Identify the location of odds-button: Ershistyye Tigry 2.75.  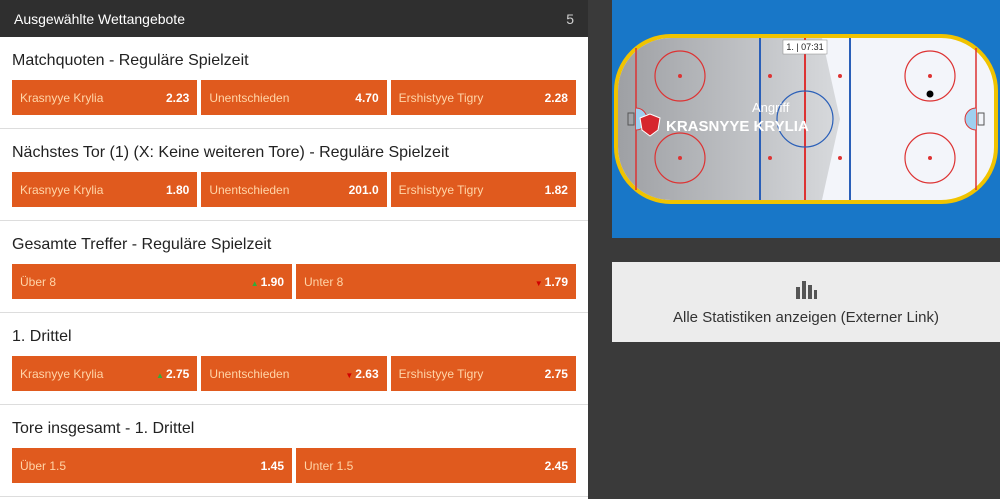
(483, 373).